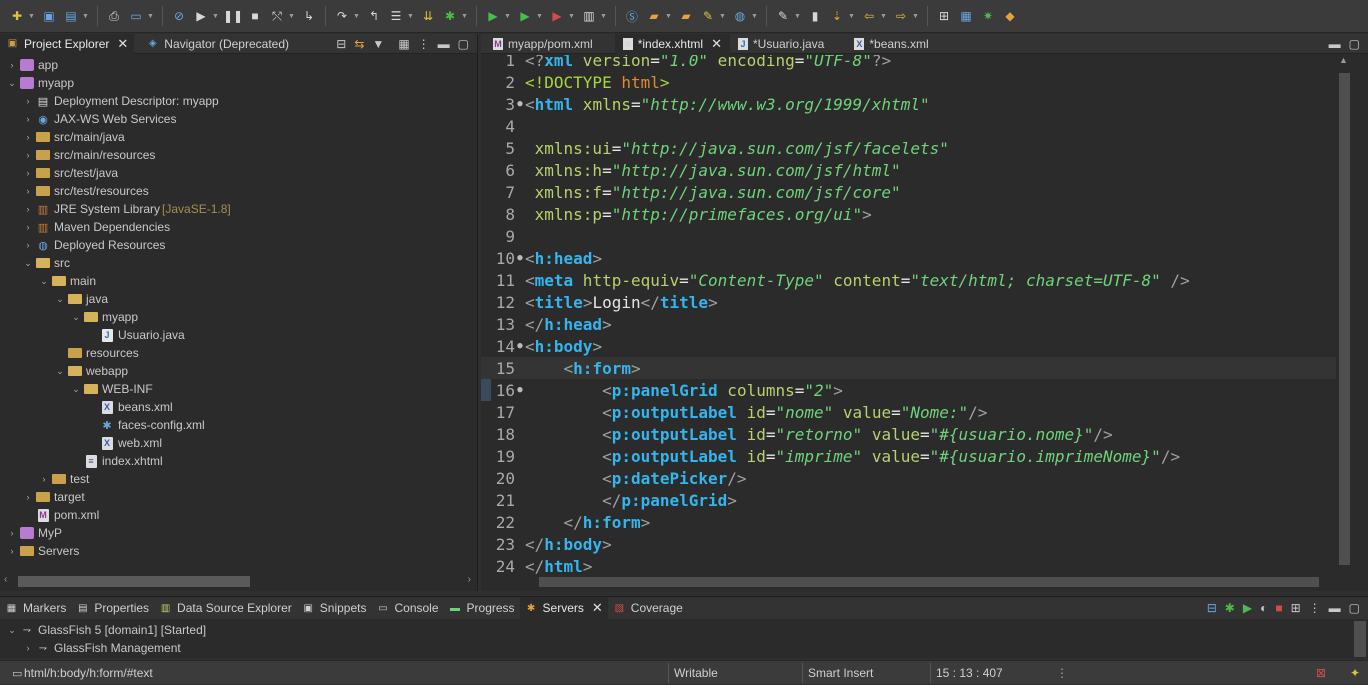 This screenshot has height=685, width=1368. I want to click on step-over-icon: ↷, so click(342, 16).